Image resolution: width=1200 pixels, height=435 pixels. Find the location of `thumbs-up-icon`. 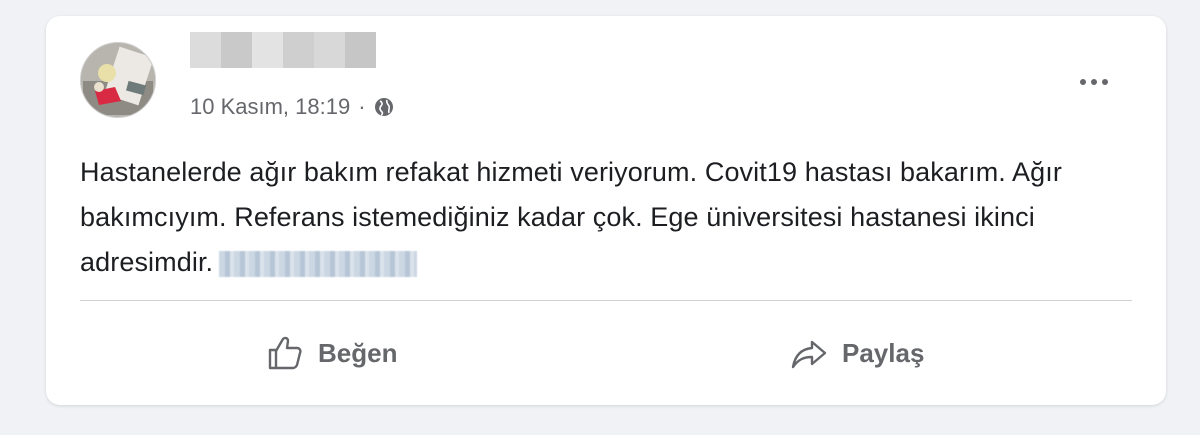

thumbs-up-icon is located at coordinates (285, 353).